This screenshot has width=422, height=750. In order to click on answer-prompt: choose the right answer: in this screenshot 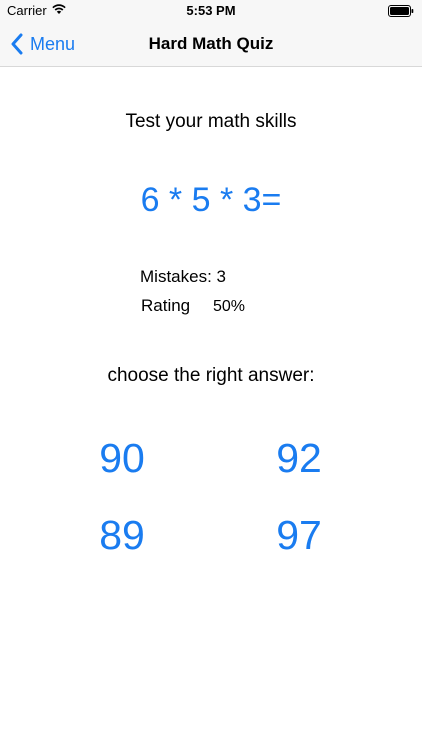, I will do `click(211, 375)`.